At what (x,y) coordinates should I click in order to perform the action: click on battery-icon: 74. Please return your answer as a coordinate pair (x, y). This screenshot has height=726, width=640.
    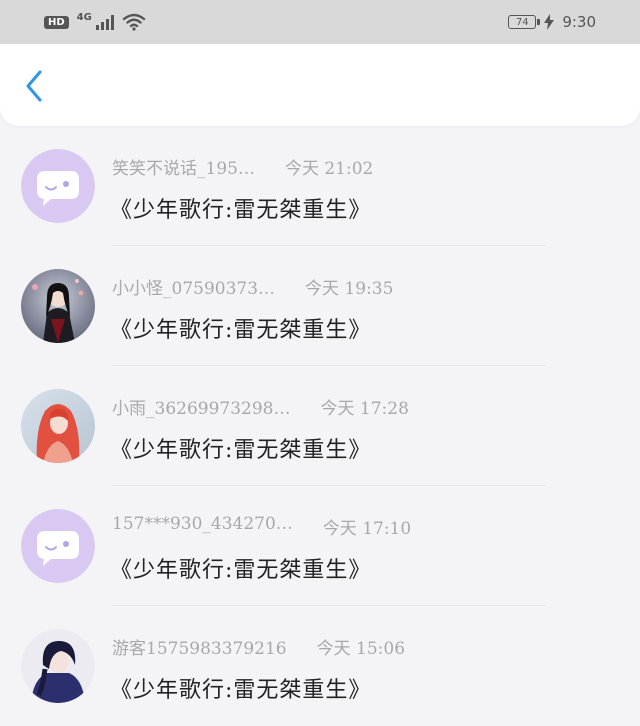
    Looking at the image, I should click on (524, 22).